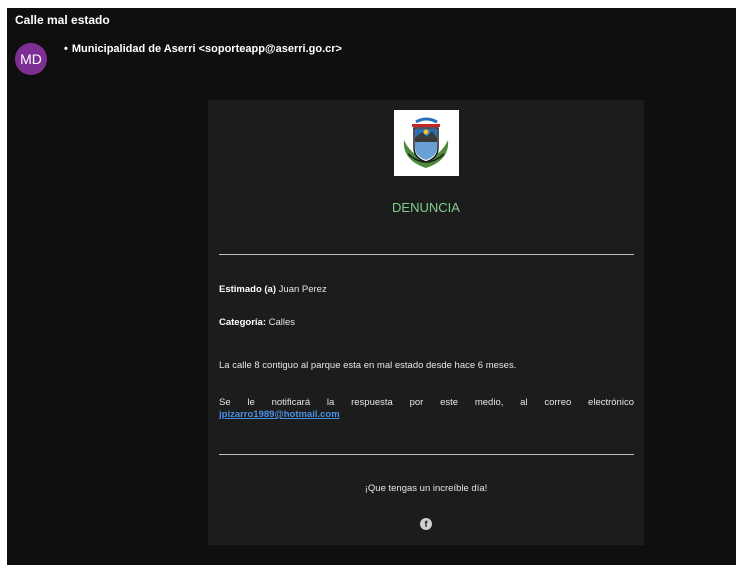  I want to click on closing-text: ¡Que tengas un increíble día!, so click(426, 488).